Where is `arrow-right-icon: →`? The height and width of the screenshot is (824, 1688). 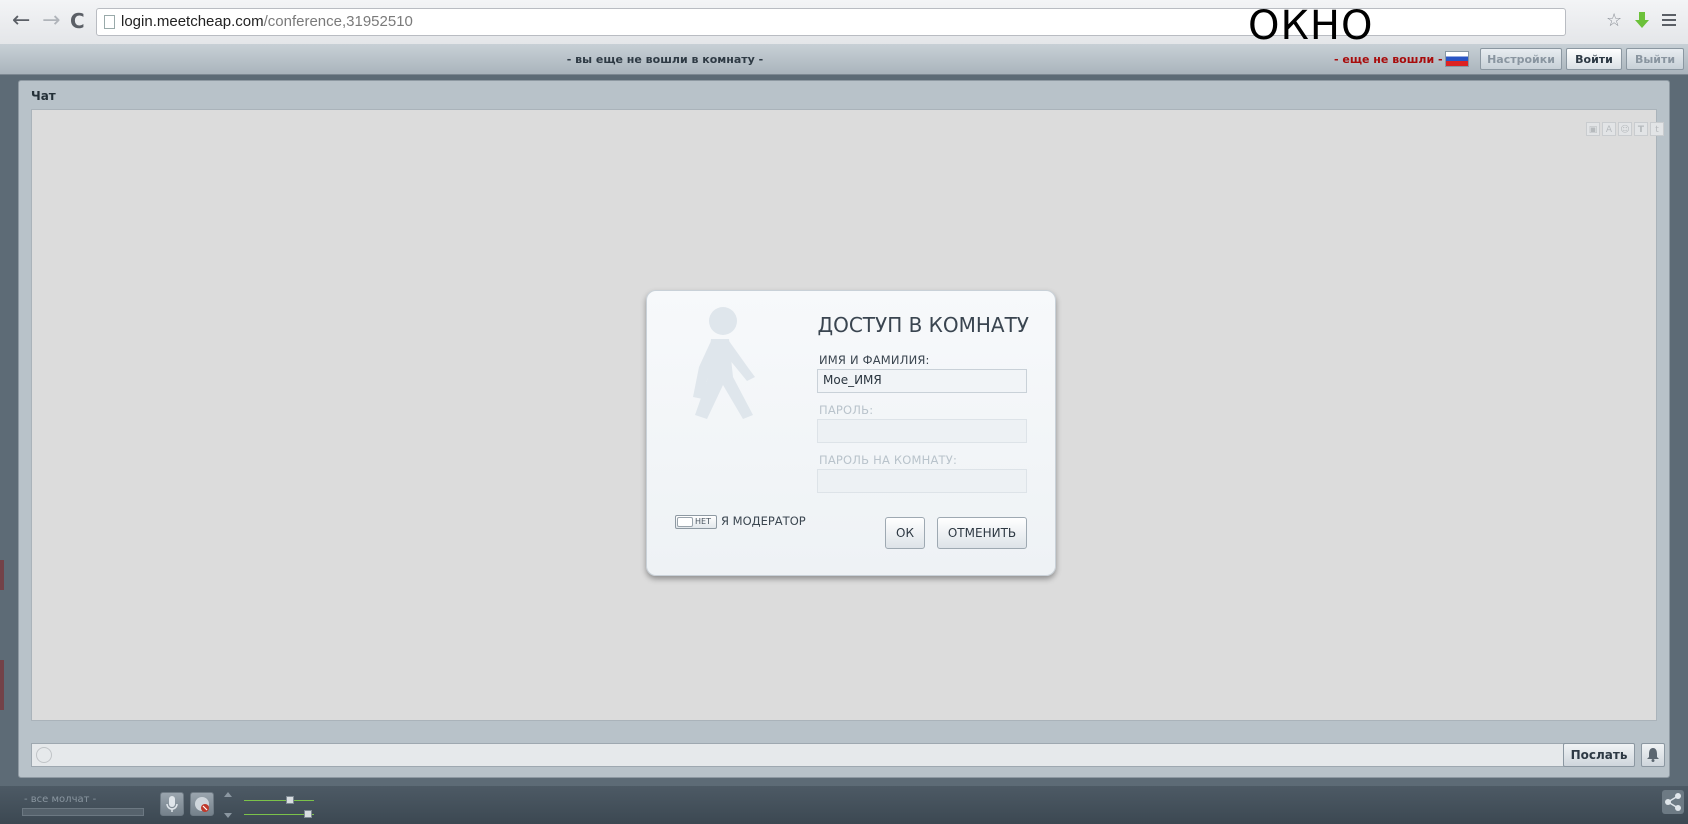 arrow-right-icon: → is located at coordinates (51, 21).